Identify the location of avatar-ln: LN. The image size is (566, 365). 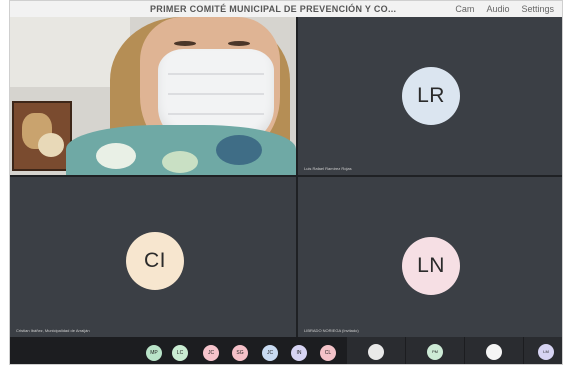
(431, 266).